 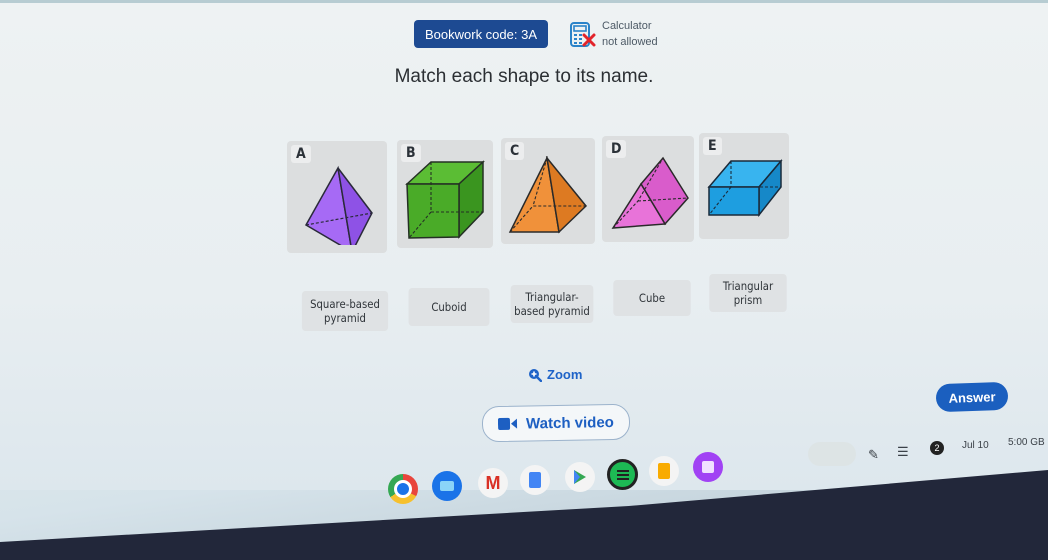 I want to click on calculator-status: Calculator not allowed, so click(x=630, y=34).